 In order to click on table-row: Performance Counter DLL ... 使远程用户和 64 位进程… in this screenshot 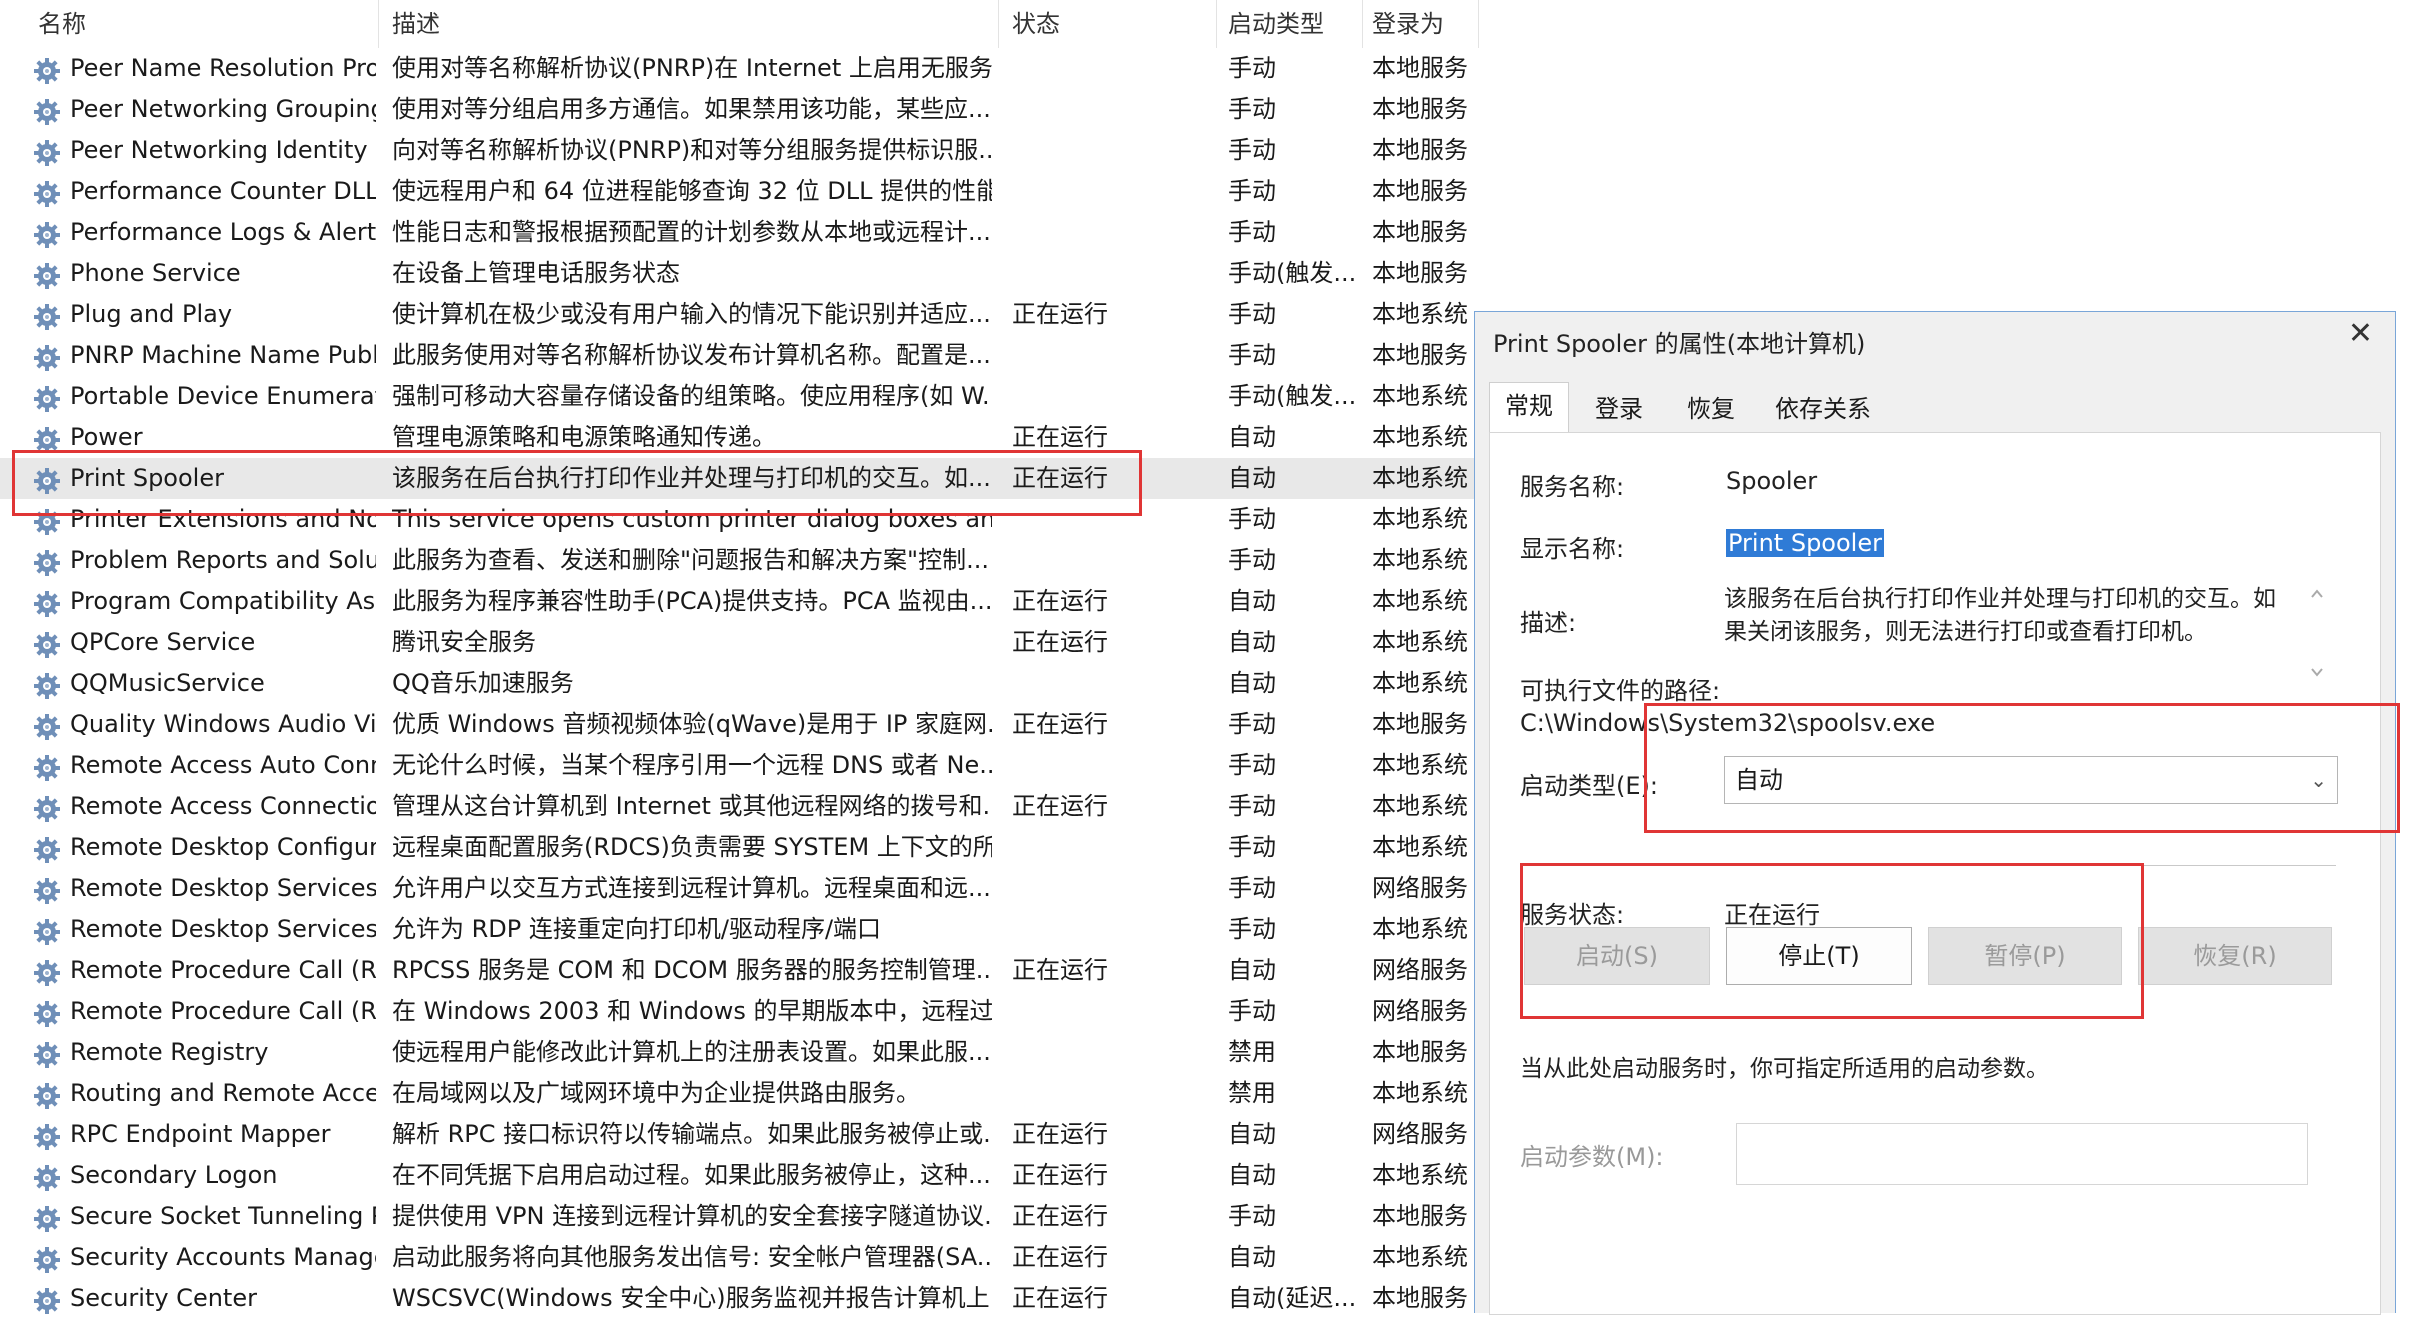, I will do `click(740, 191)`.